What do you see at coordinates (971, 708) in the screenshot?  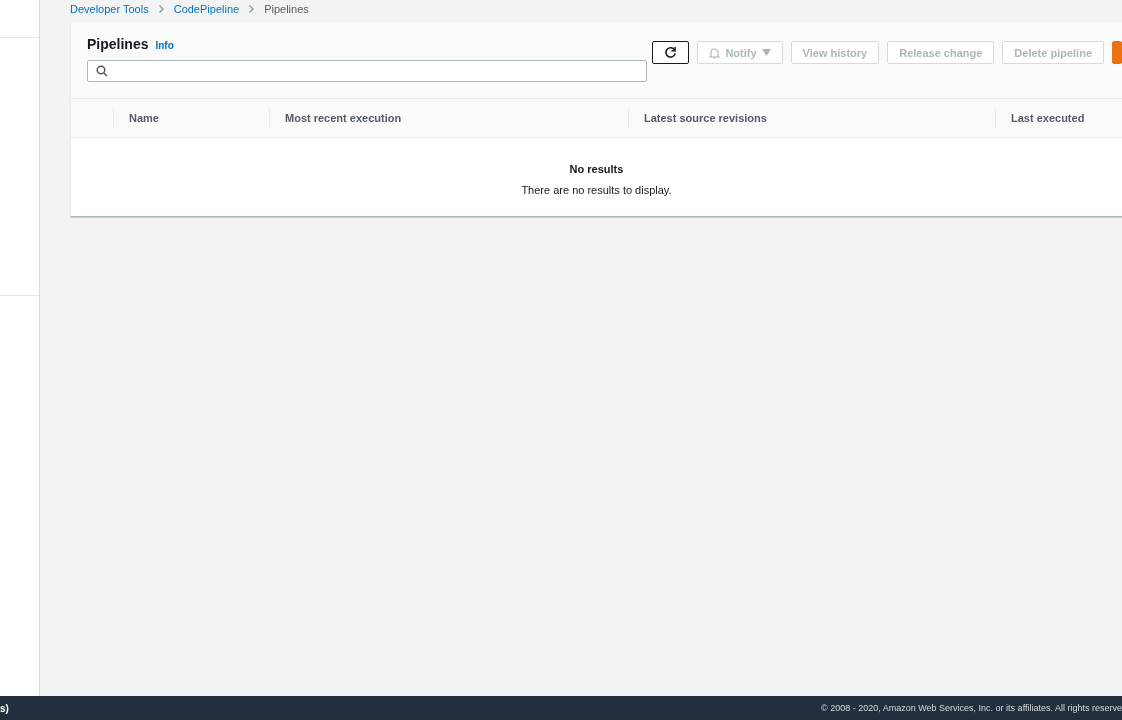 I see `copyright-text: © 2008 - 2020, Amazon Web Services, Inc. or its affiliates. All rights reserve` at bounding box center [971, 708].